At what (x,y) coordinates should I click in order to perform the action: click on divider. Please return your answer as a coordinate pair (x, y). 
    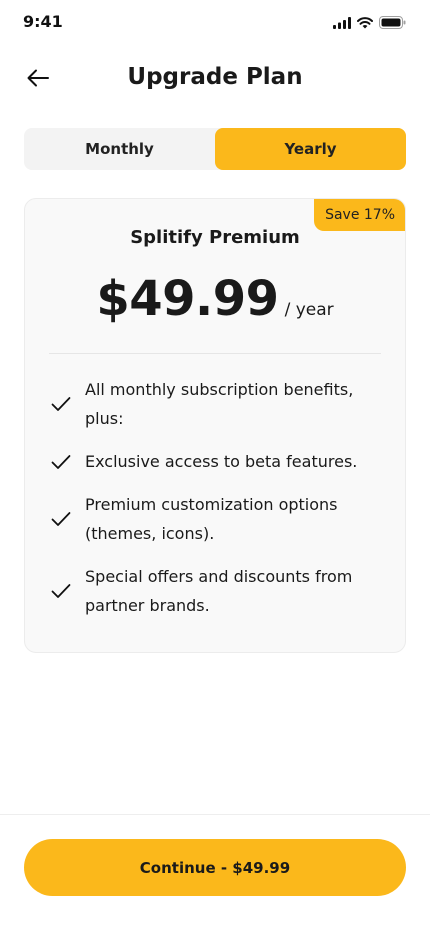
    Looking at the image, I should click on (215, 353).